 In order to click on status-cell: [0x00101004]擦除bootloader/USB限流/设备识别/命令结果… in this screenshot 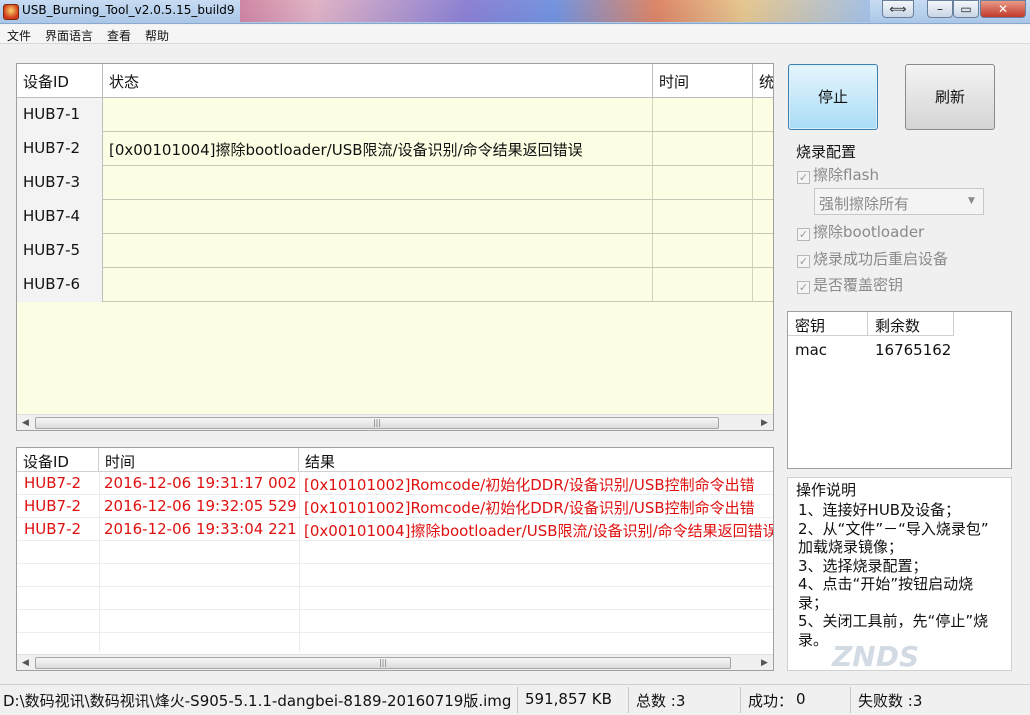, I will do `click(378, 149)`.